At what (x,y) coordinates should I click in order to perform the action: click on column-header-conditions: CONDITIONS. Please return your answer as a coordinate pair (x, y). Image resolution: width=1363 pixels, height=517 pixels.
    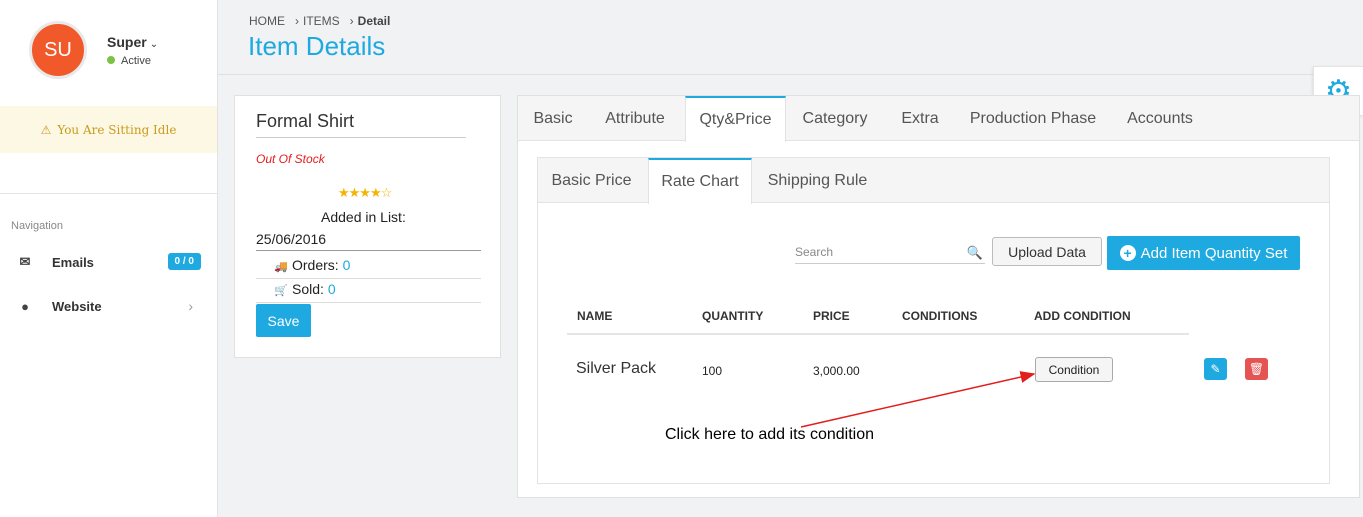
    Looking at the image, I should click on (940, 316).